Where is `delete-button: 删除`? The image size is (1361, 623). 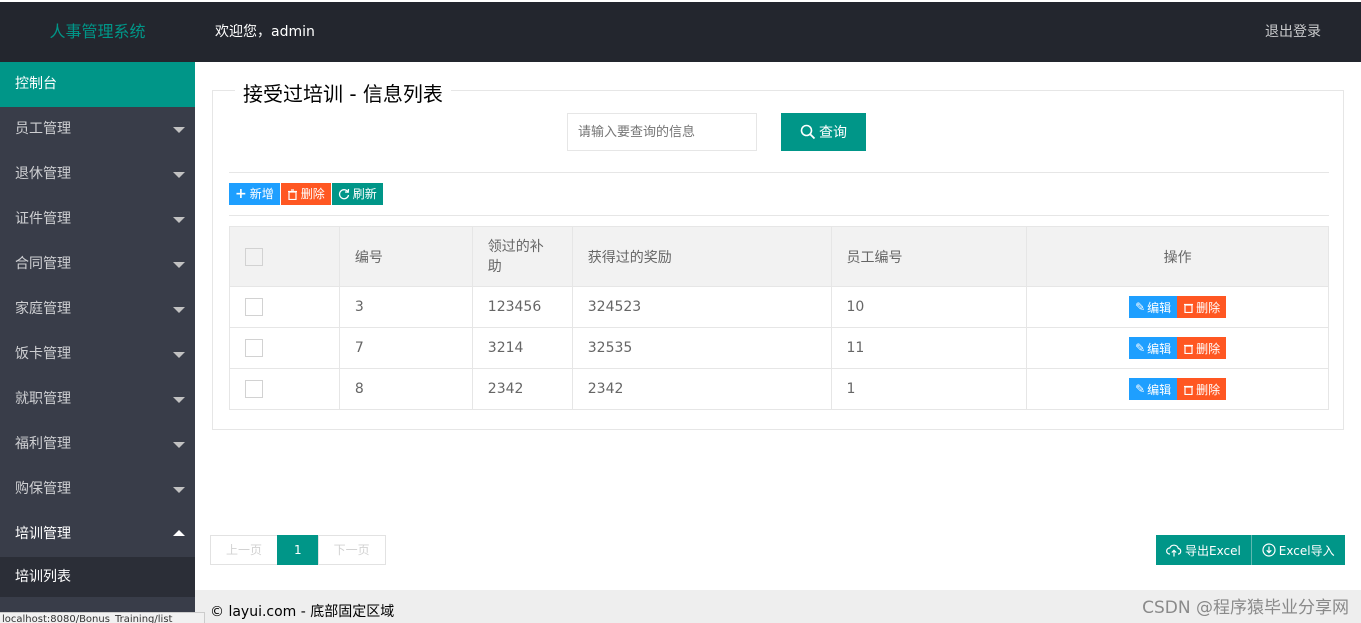 delete-button: 删除 is located at coordinates (305, 194).